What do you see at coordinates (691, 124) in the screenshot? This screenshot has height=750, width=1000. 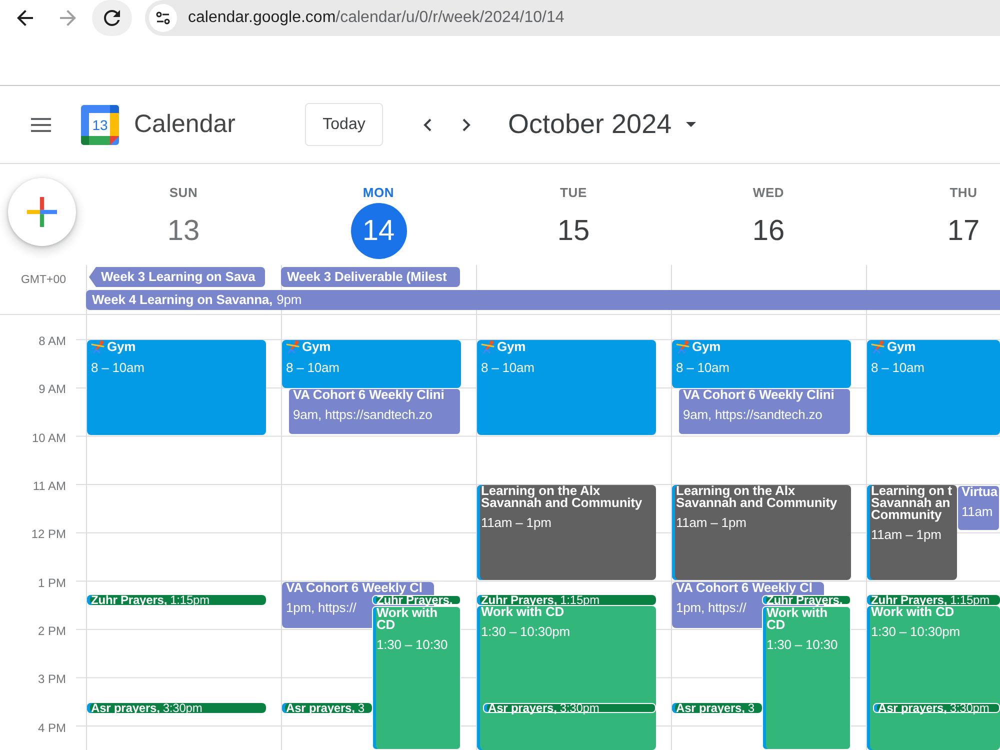 I see `caret-down-icon` at bounding box center [691, 124].